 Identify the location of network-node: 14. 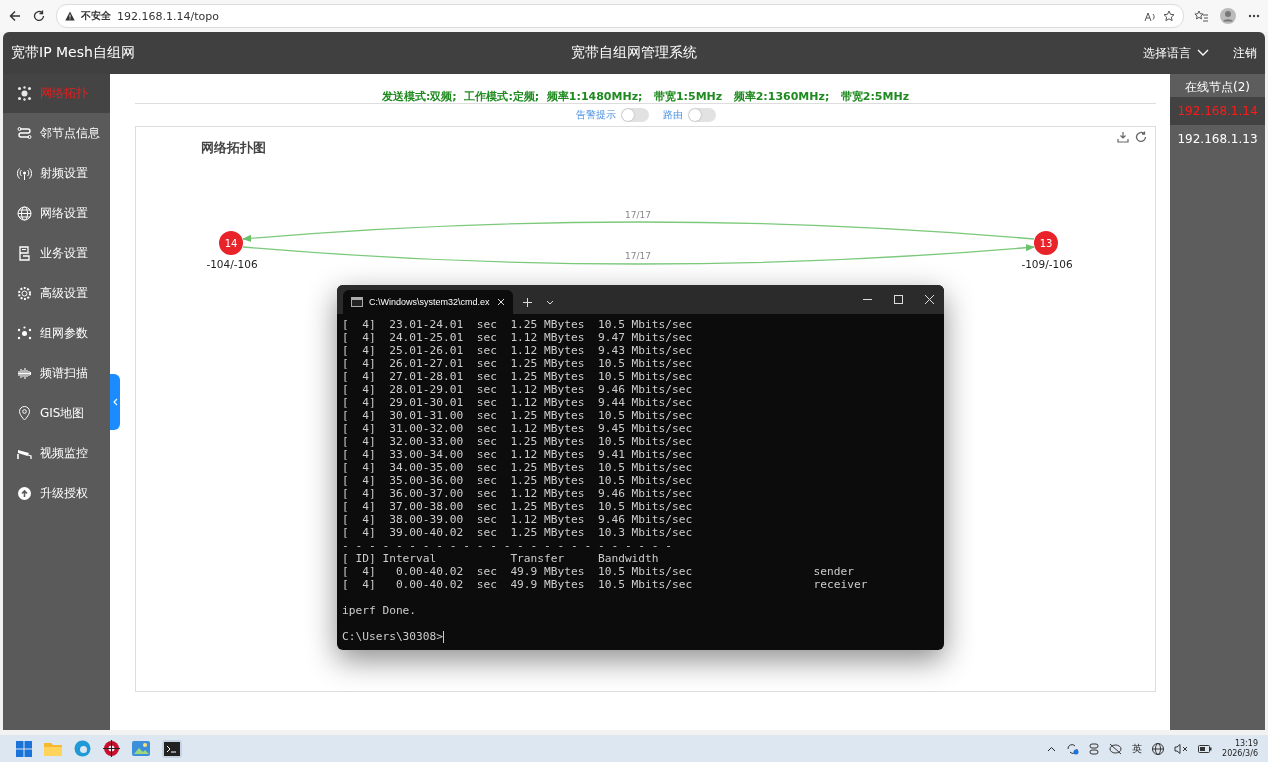
(231, 243).